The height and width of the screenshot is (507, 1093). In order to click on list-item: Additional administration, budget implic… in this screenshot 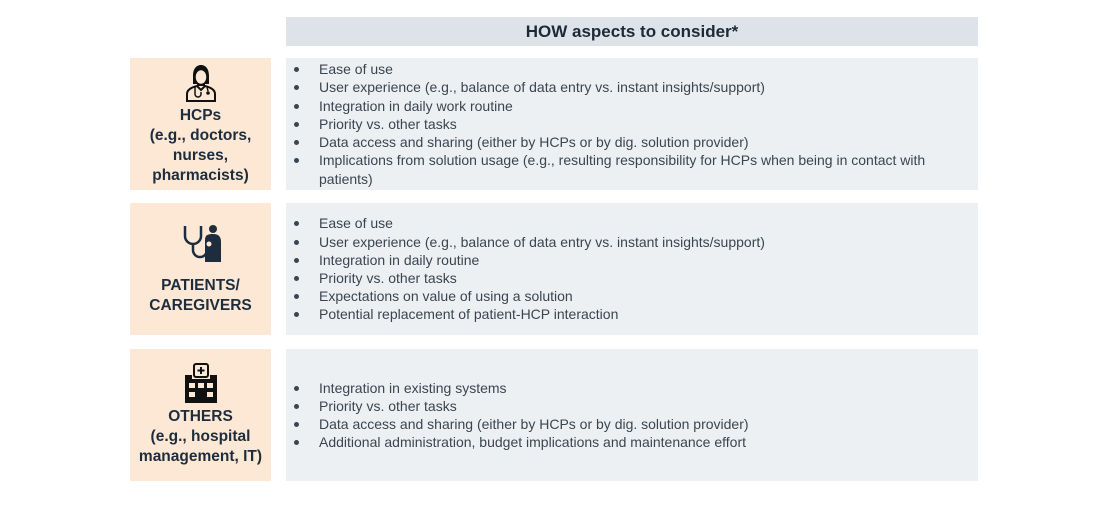, I will do `click(632, 442)`.